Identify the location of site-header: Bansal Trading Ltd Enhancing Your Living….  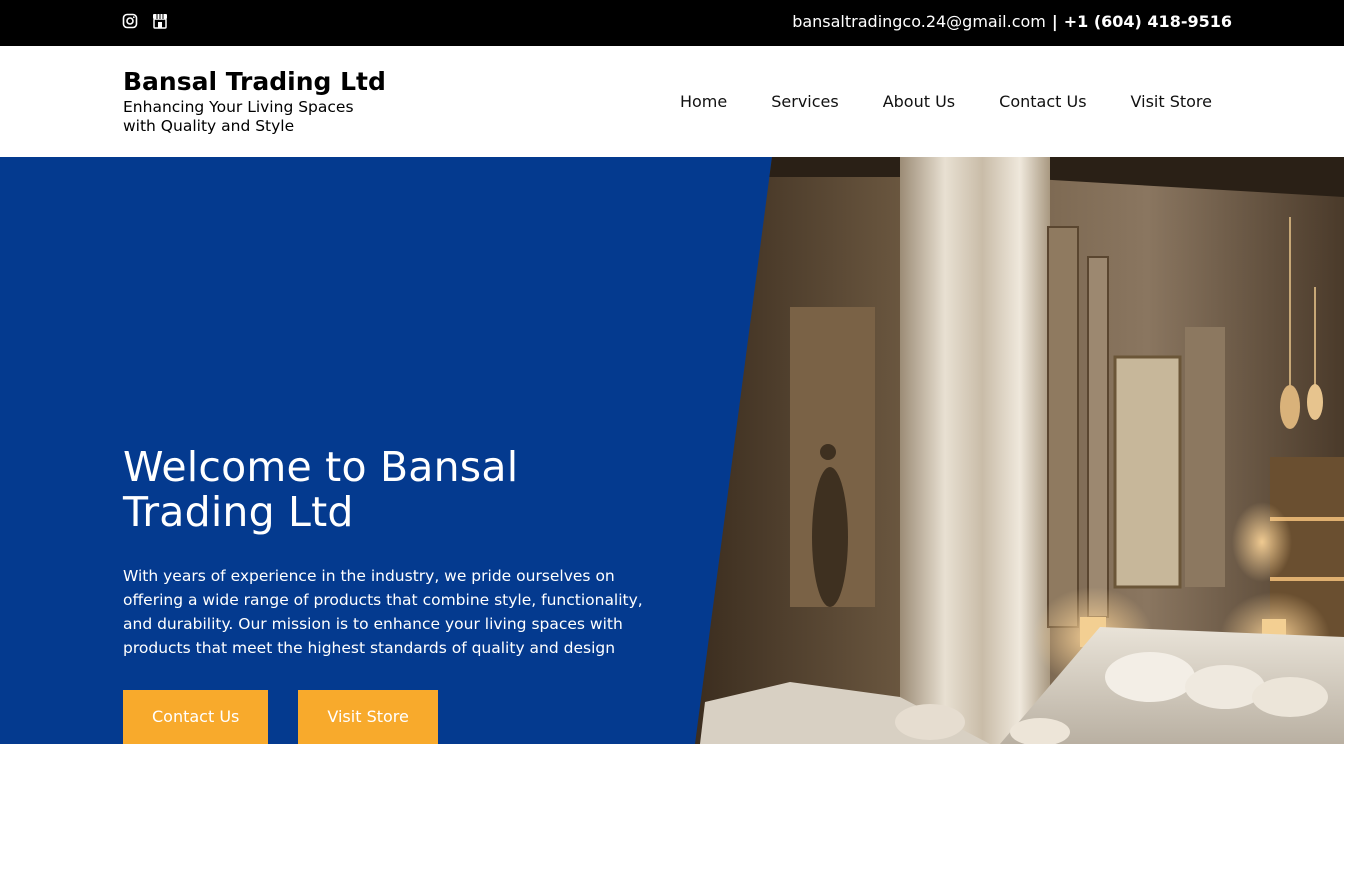
(672, 101).